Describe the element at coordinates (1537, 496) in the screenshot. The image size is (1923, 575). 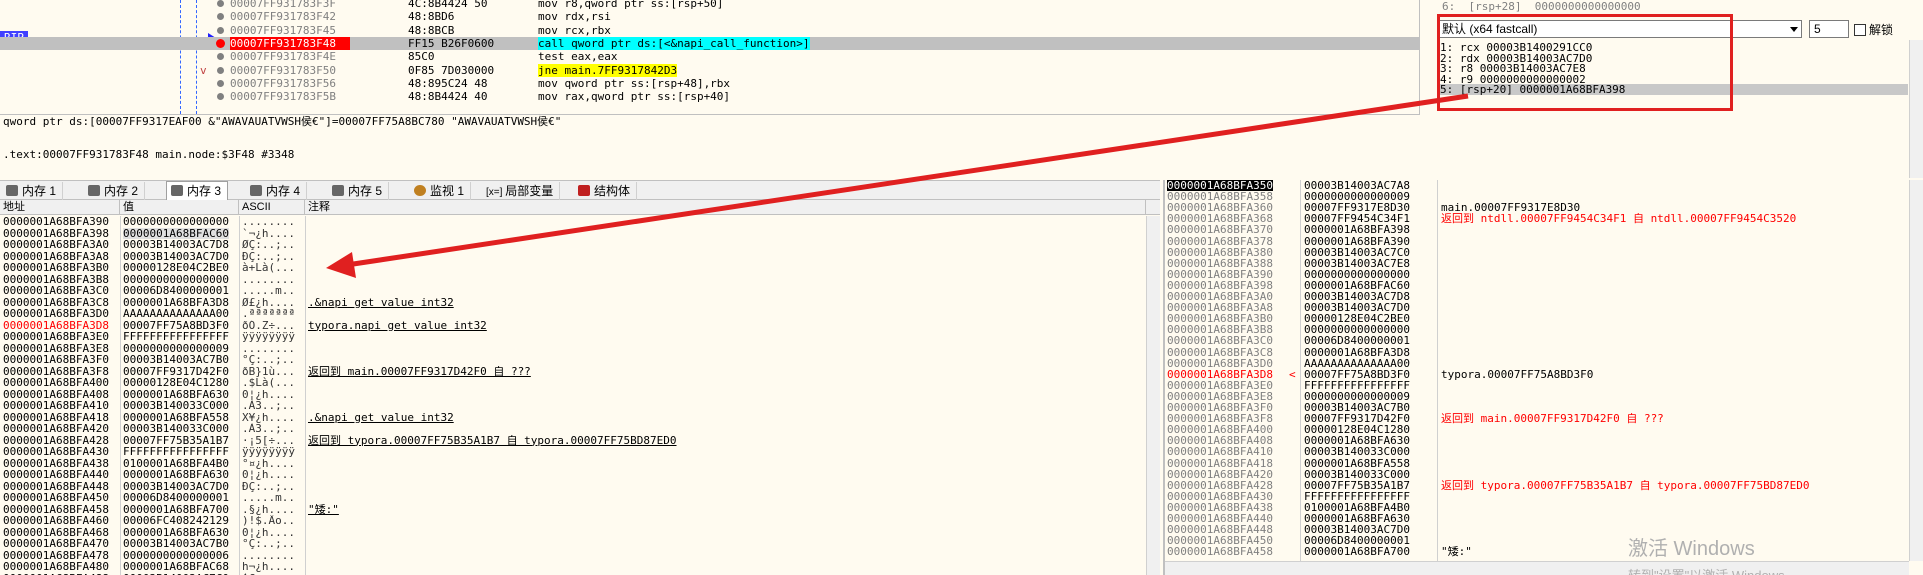
I see `stack-row: 0000001A68BFA430 FFFFFFFFFFFFFFFF` at that location.